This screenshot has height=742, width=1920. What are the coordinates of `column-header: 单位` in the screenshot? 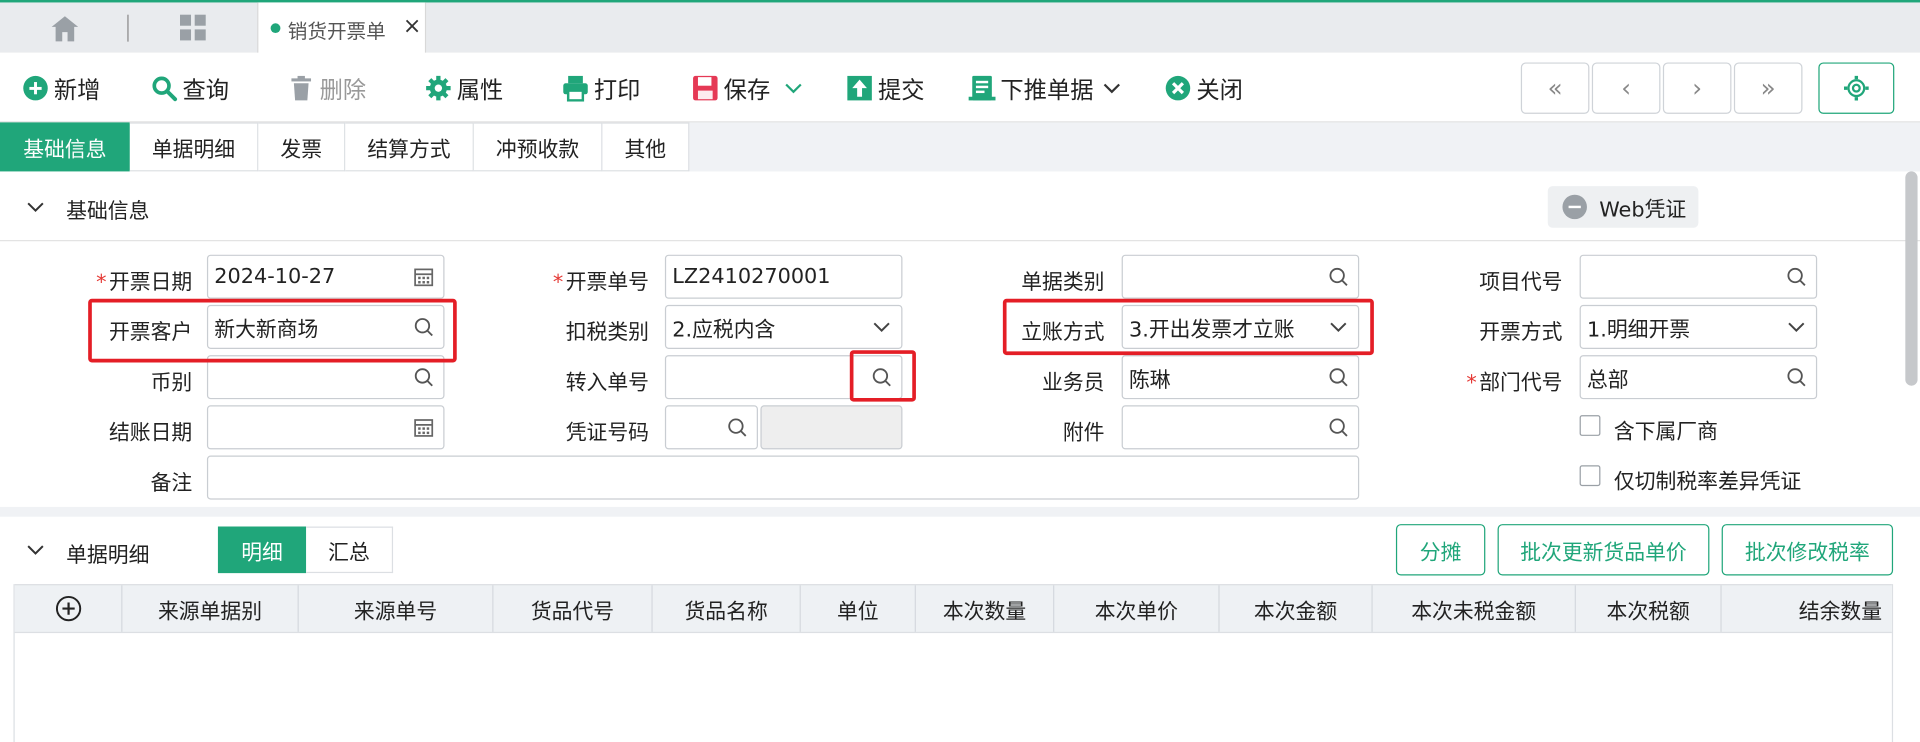 It's located at (858, 608).